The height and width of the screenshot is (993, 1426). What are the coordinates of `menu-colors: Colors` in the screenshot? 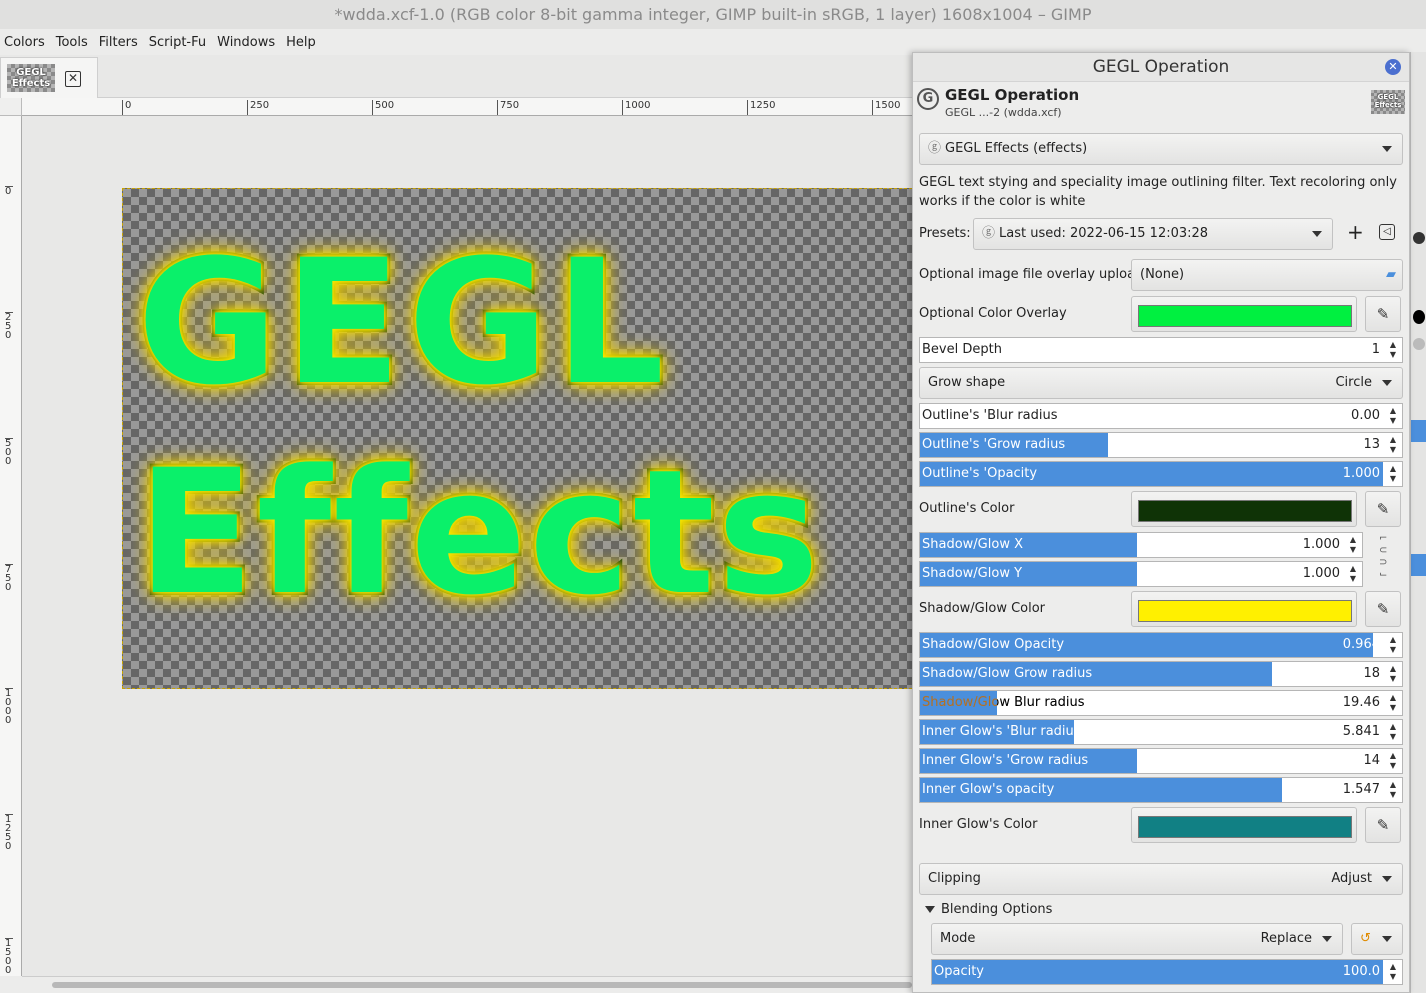 It's located at (26, 42).